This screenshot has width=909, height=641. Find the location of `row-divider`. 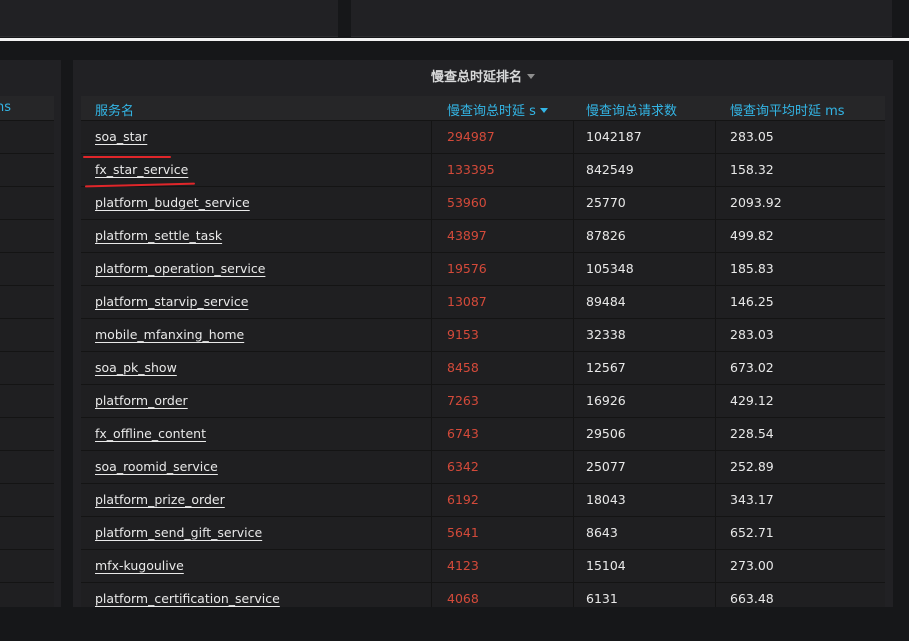

row-divider is located at coordinates (454, 39).